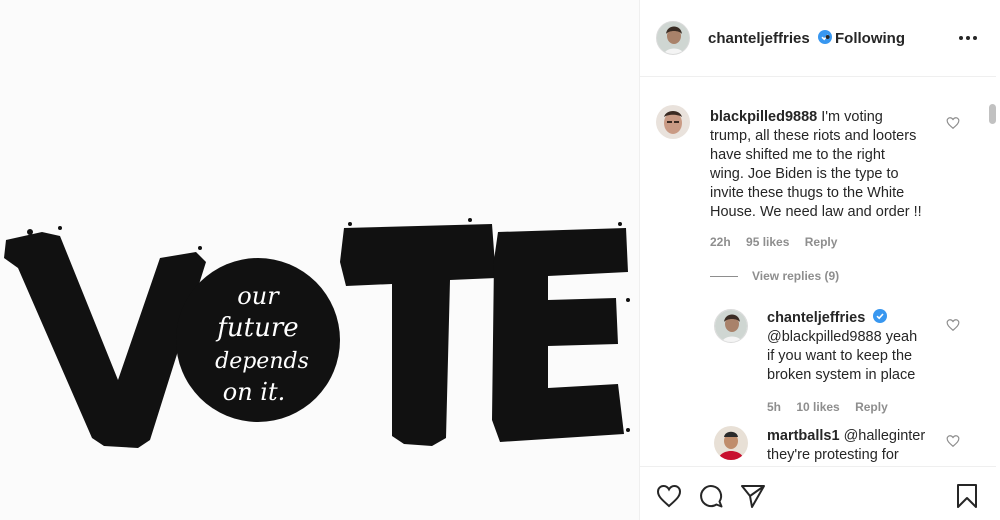  What do you see at coordinates (720, 242) in the screenshot?
I see `comment-1-time: 22h` at bounding box center [720, 242].